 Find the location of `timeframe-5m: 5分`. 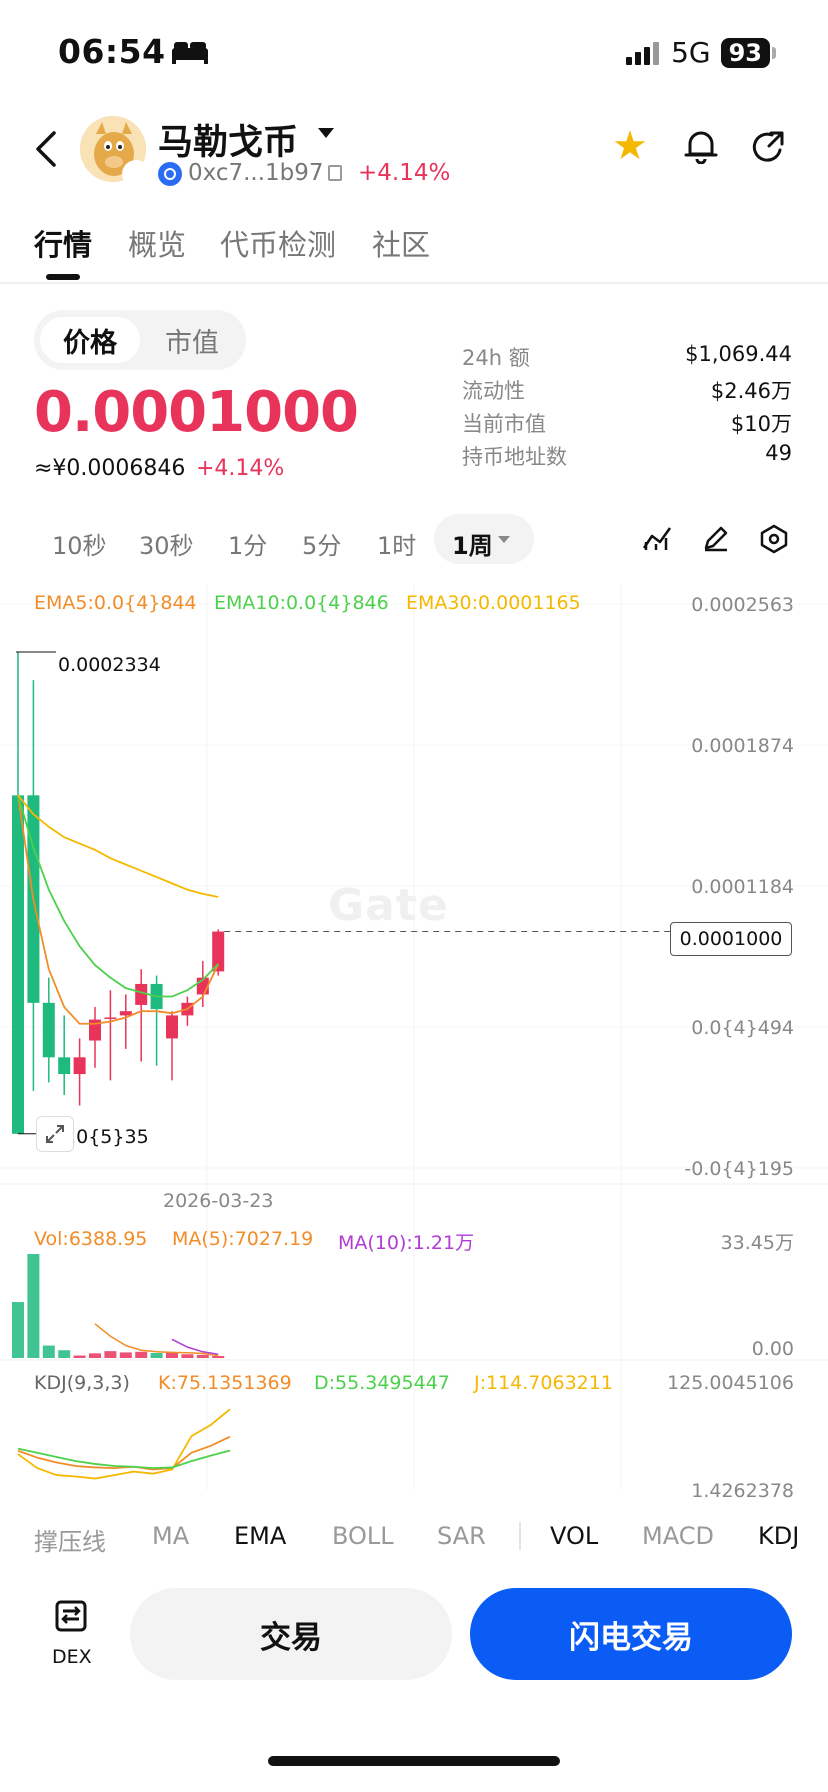

timeframe-5m: 5分 is located at coordinates (321, 543).